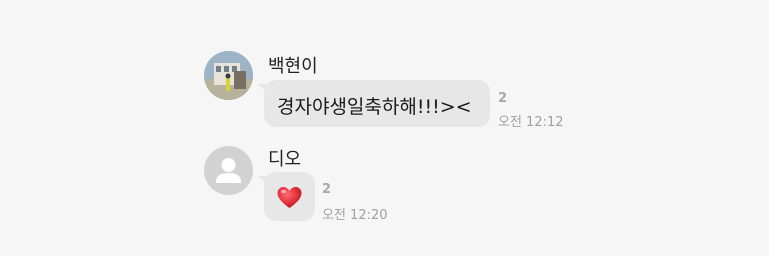 This screenshot has width=769, height=256. I want to click on sender-avatar-default, so click(228, 170).